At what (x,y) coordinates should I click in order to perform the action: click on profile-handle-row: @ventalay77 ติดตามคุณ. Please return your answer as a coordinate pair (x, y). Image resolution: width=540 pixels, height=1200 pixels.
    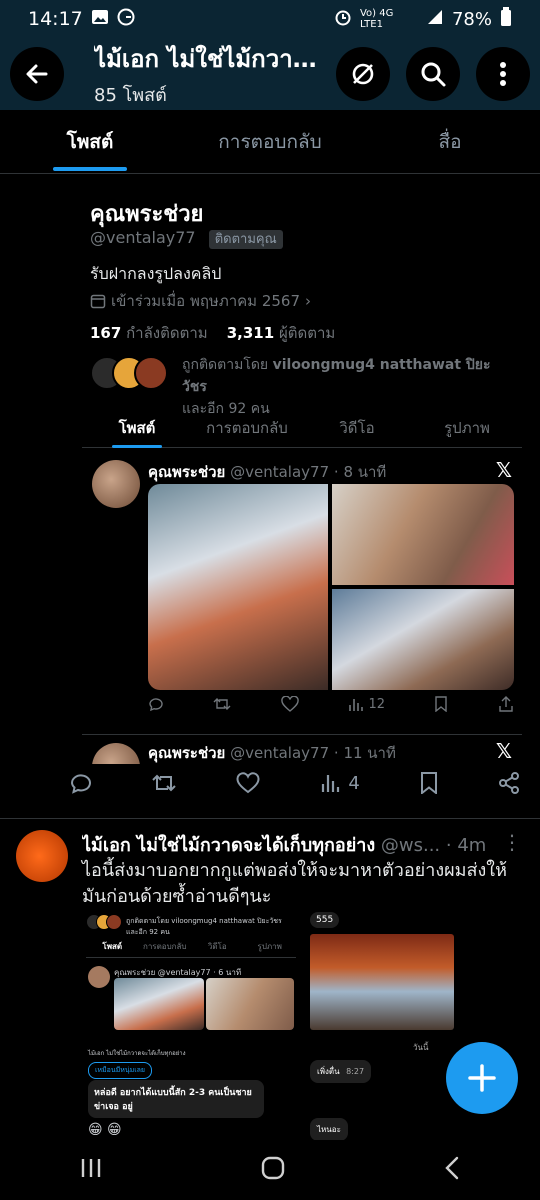
    Looking at the image, I should click on (186, 238).